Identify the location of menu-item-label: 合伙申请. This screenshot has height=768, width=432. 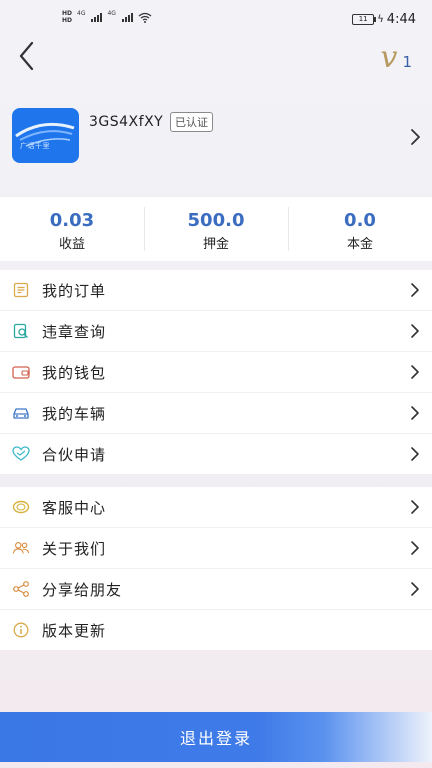
(74, 454).